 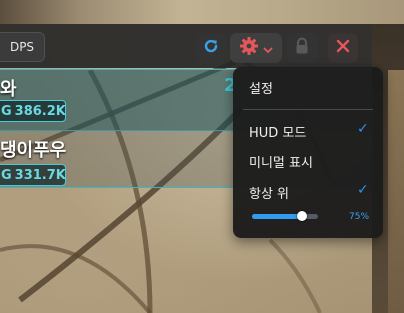 I want to click on slider-thumb, so click(x=302, y=216).